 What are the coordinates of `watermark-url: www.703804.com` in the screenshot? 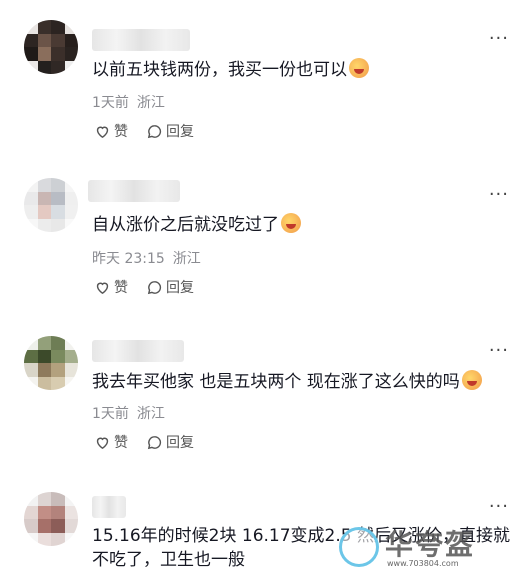 It's located at (423, 563).